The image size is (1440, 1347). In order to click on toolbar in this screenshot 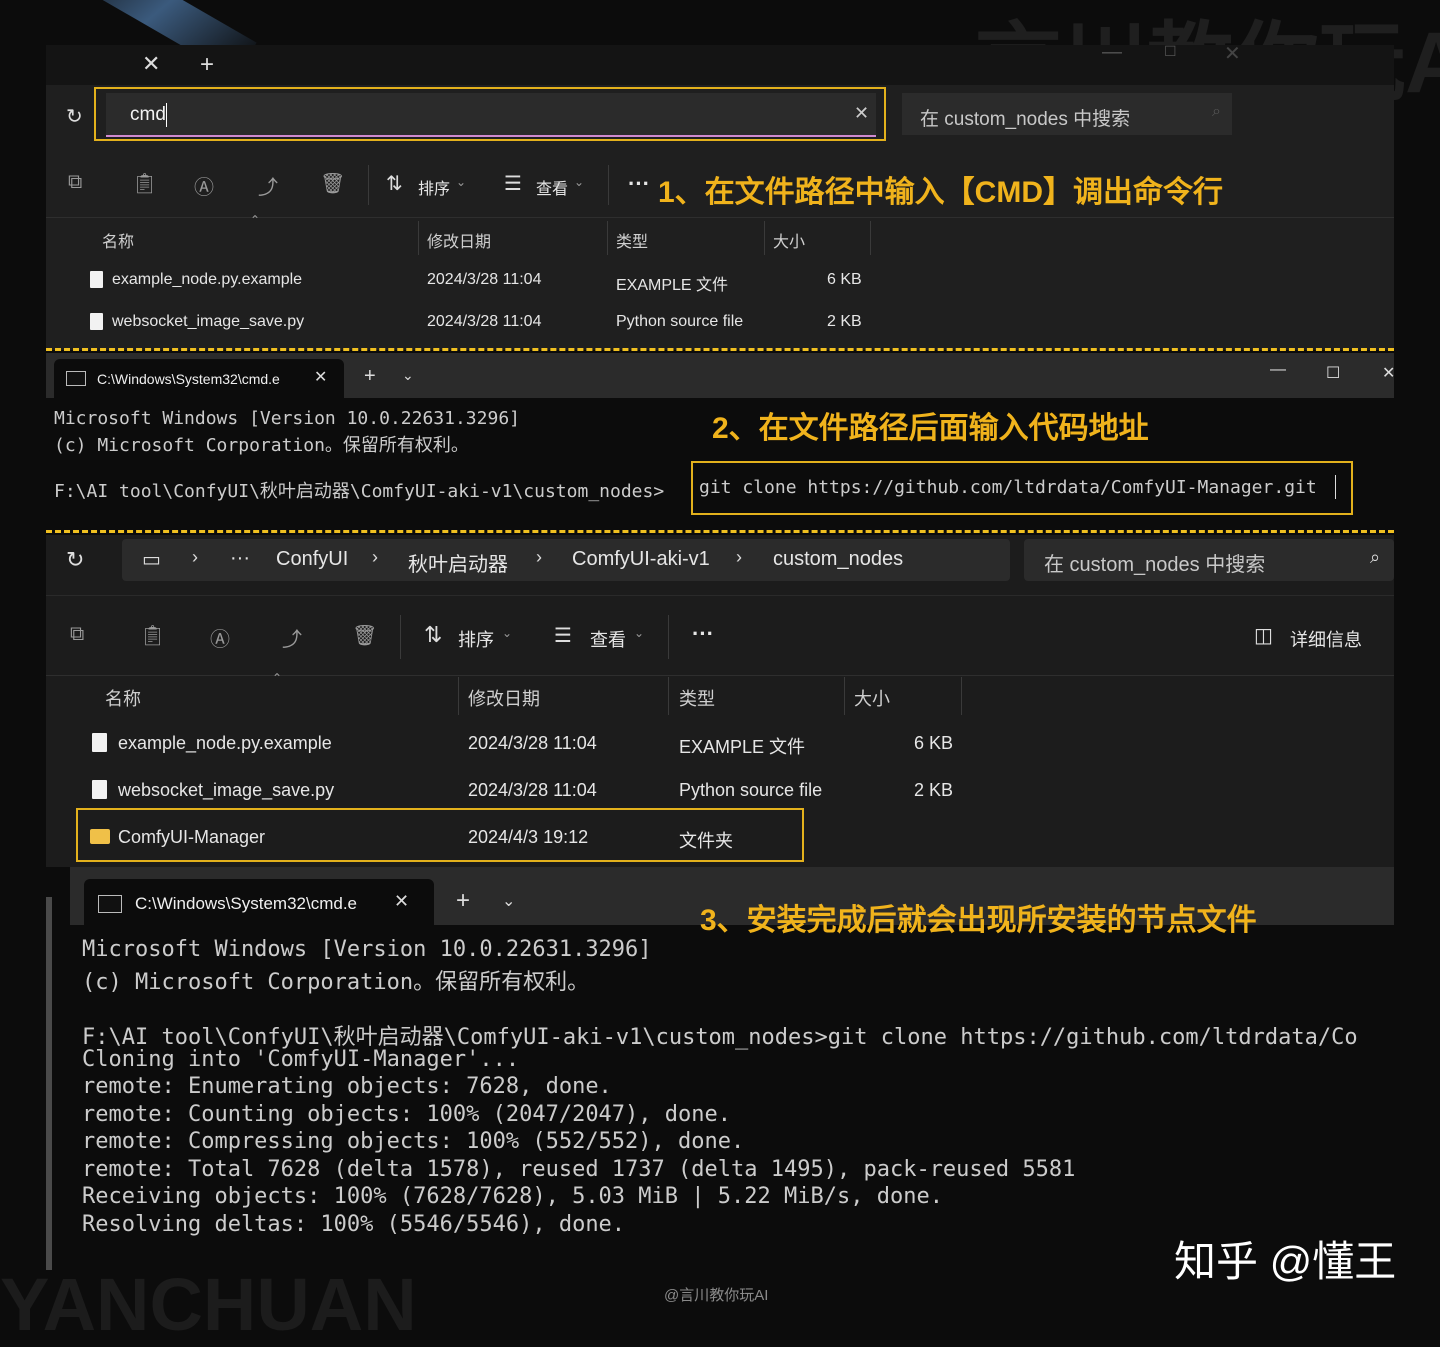, I will do `click(720, 635)`.